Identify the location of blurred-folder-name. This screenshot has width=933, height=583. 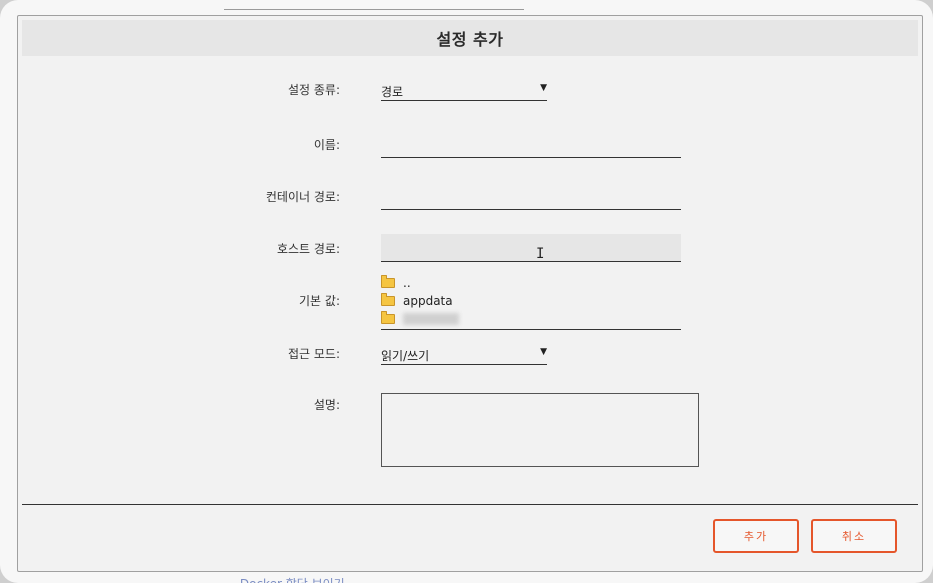
(431, 319).